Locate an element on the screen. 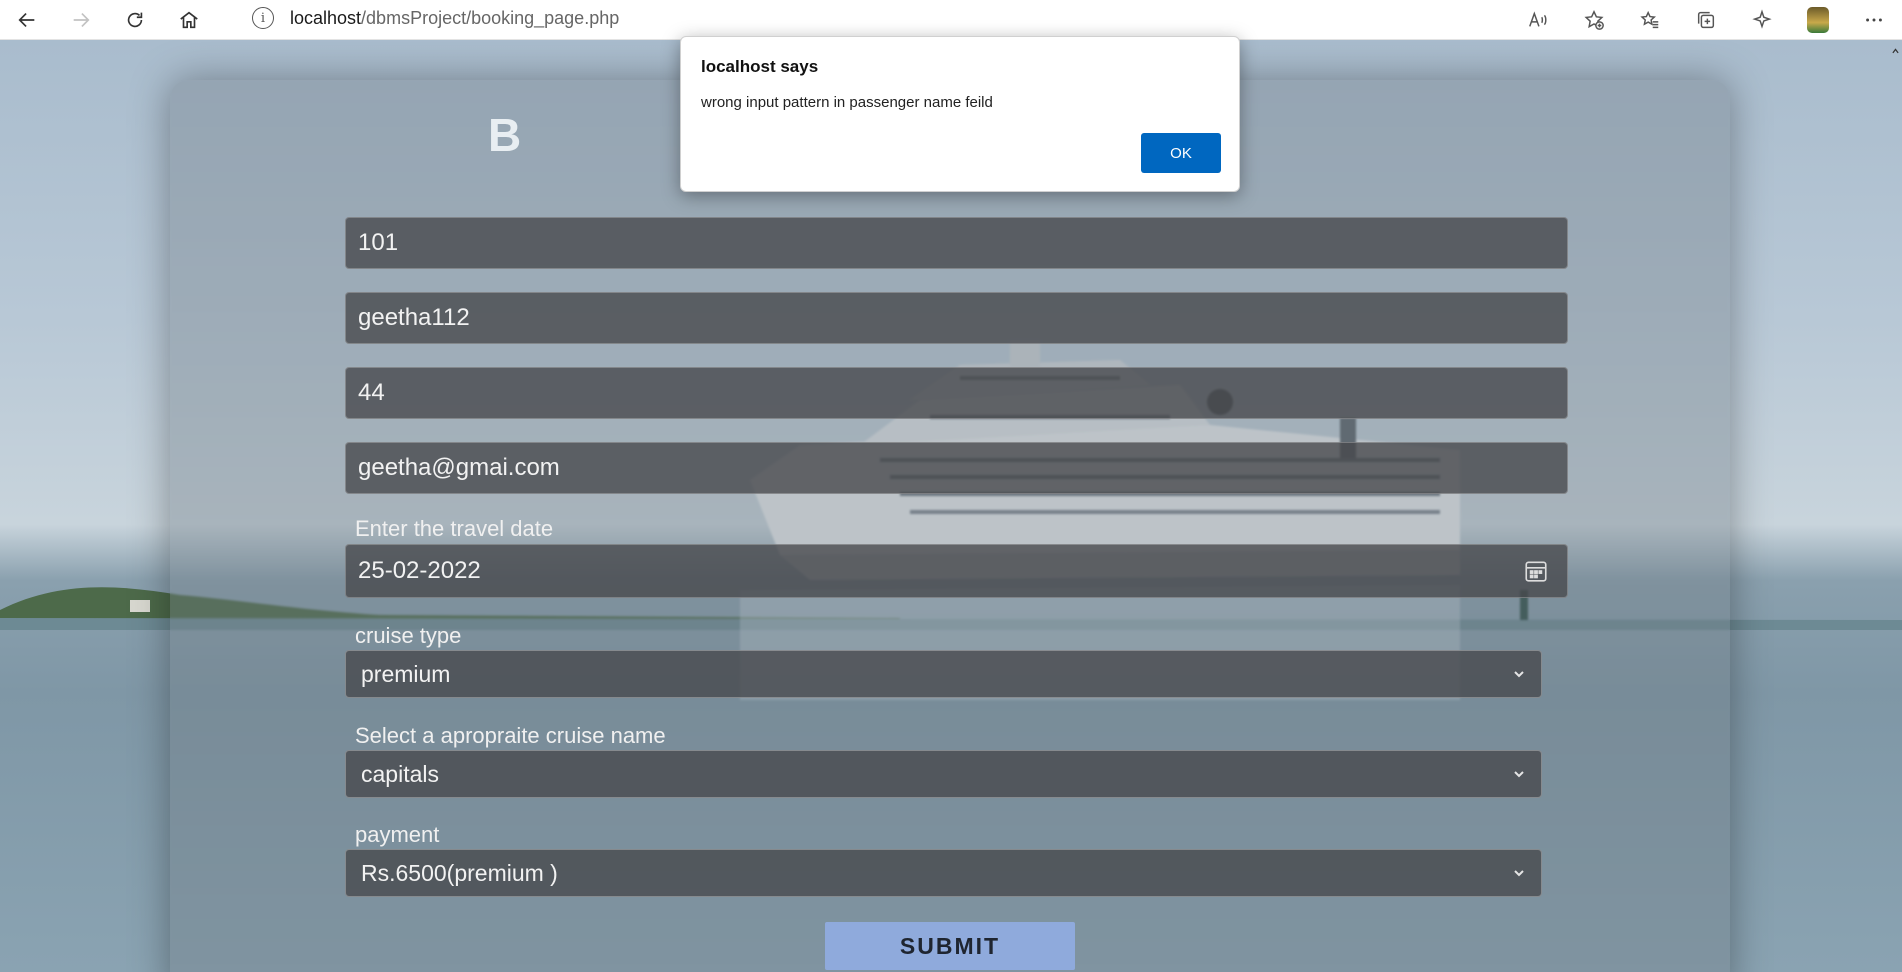 The image size is (1902, 972). collections-icon is located at coordinates (1706, 20).